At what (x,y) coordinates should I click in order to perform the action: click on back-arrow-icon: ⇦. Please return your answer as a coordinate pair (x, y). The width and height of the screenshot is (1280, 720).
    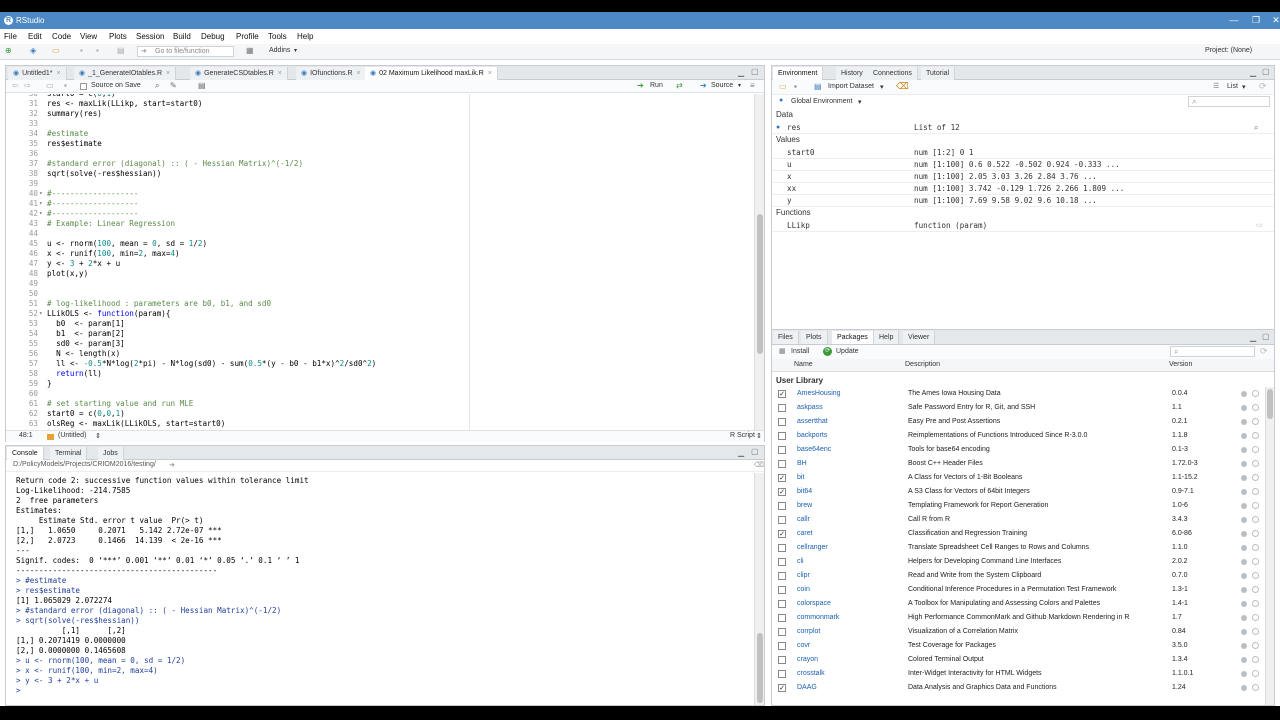
    Looking at the image, I should click on (15, 85).